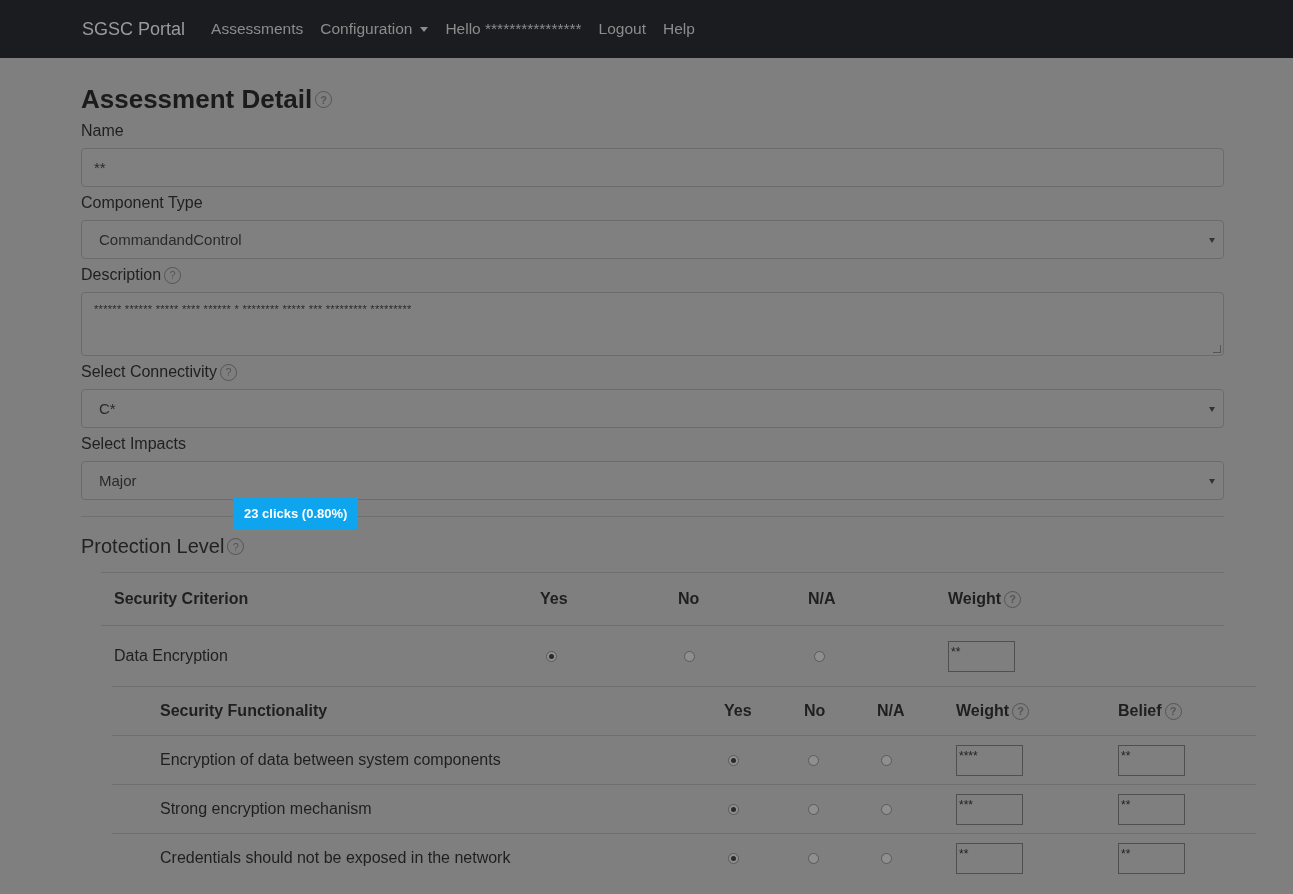  Describe the element at coordinates (989, 809) in the screenshot. I see `weight-field: ***` at that location.